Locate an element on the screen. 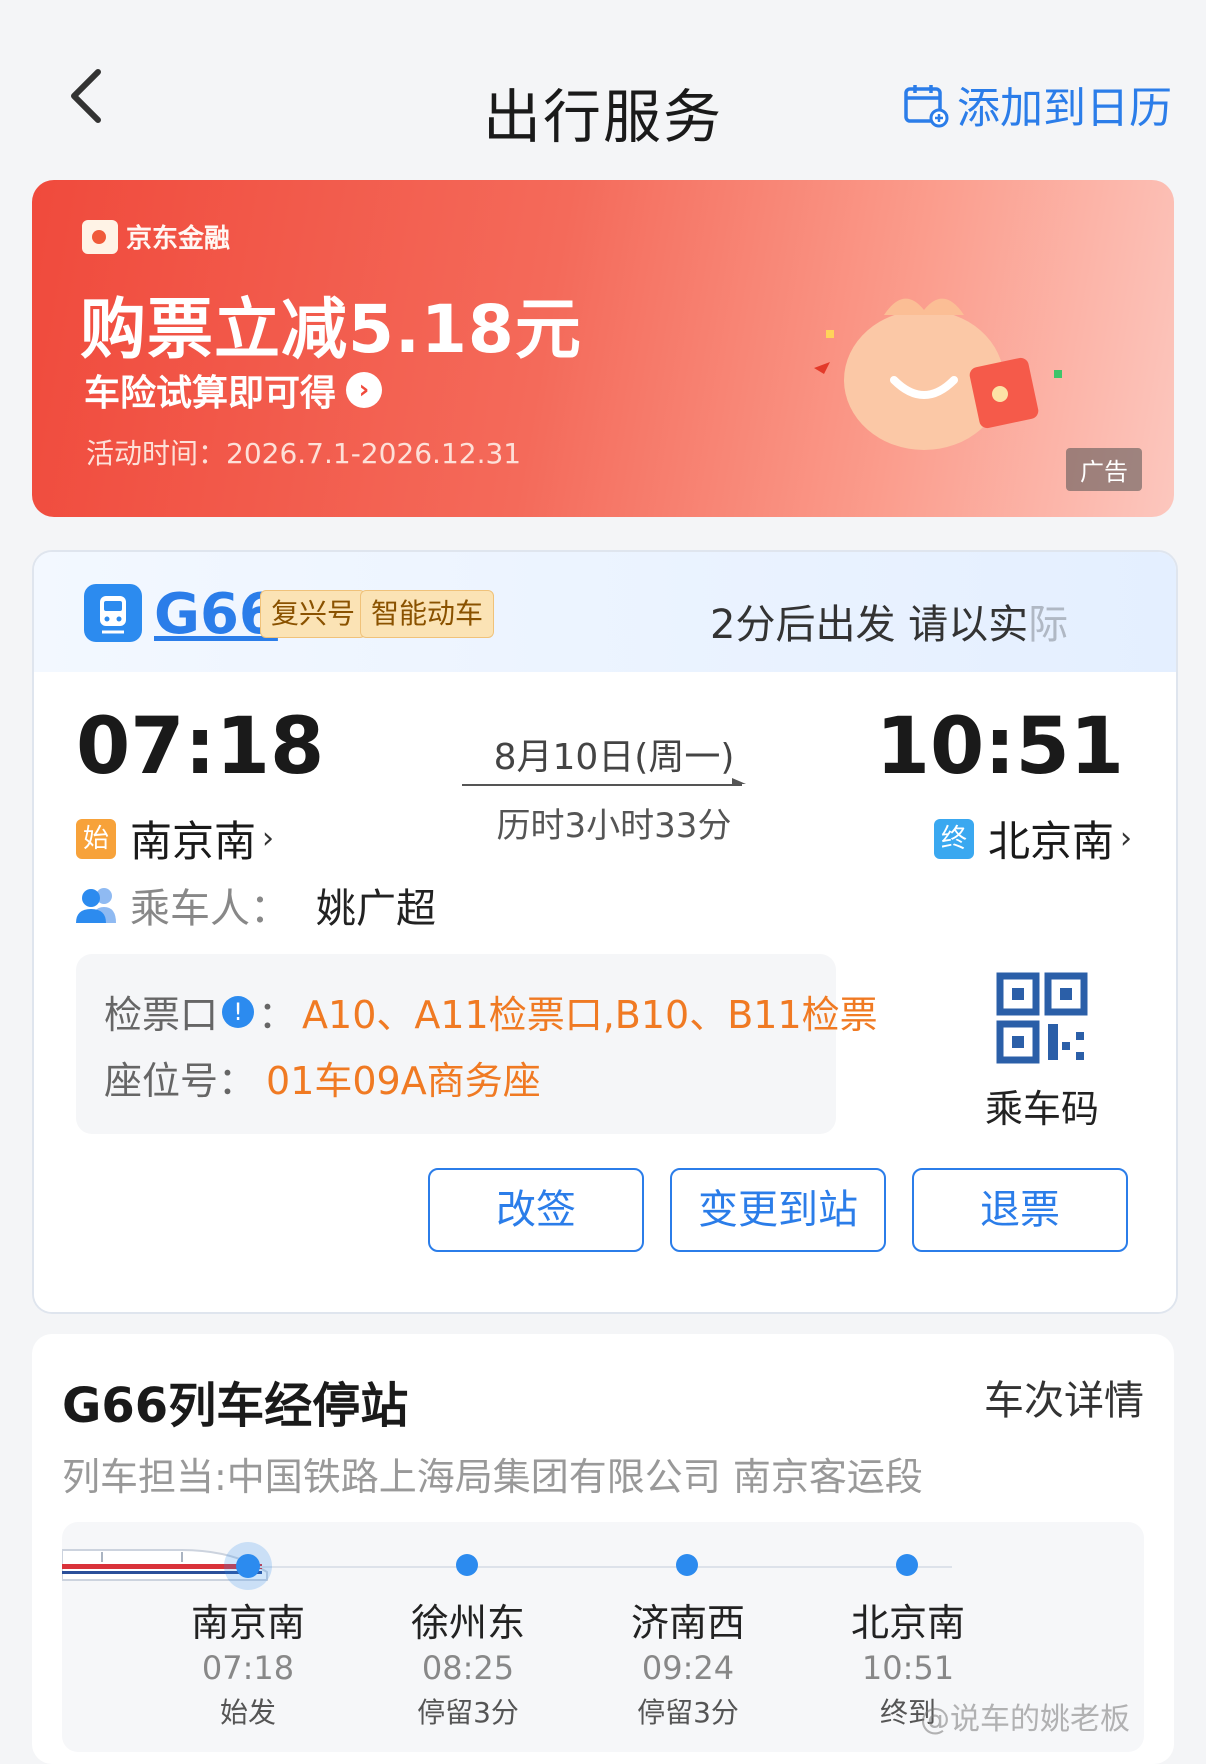  stop-item: 徐州东 08:25 停留3分 is located at coordinates (468, 1661).